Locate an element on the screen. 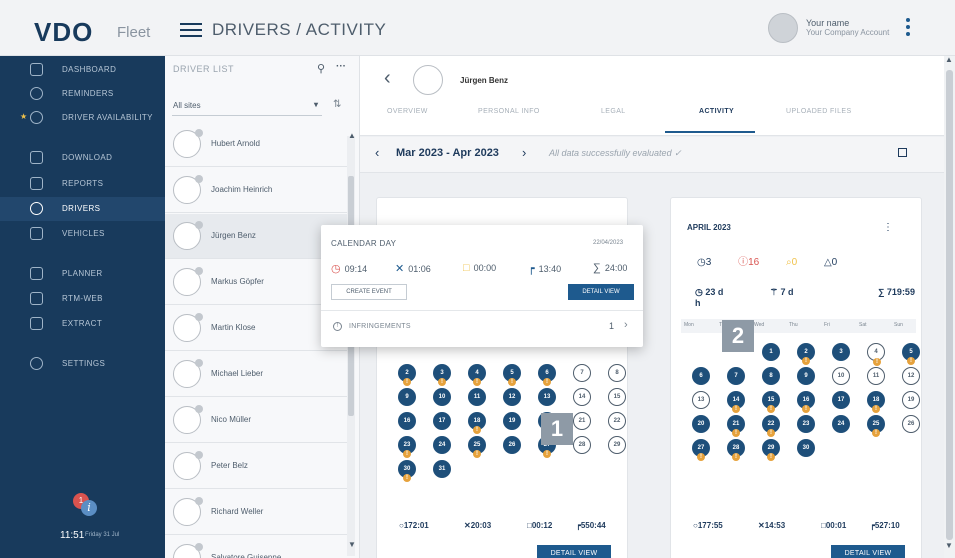 This screenshot has width=955, height=558. brand-logo: VDO is located at coordinates (63, 32).